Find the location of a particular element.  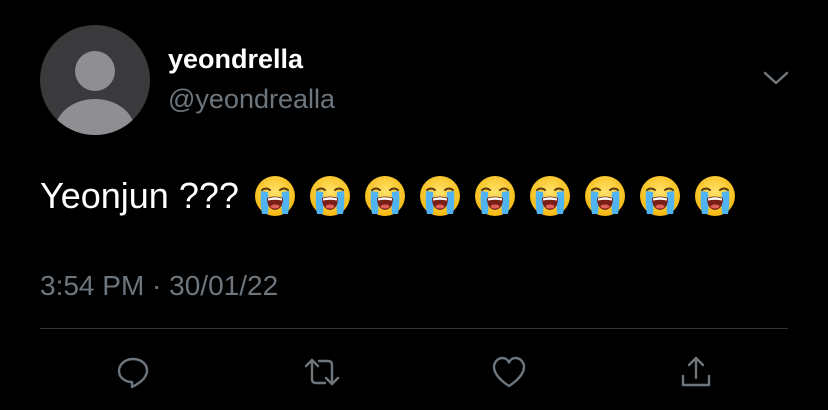

chevron-down-icon is located at coordinates (776, 78).